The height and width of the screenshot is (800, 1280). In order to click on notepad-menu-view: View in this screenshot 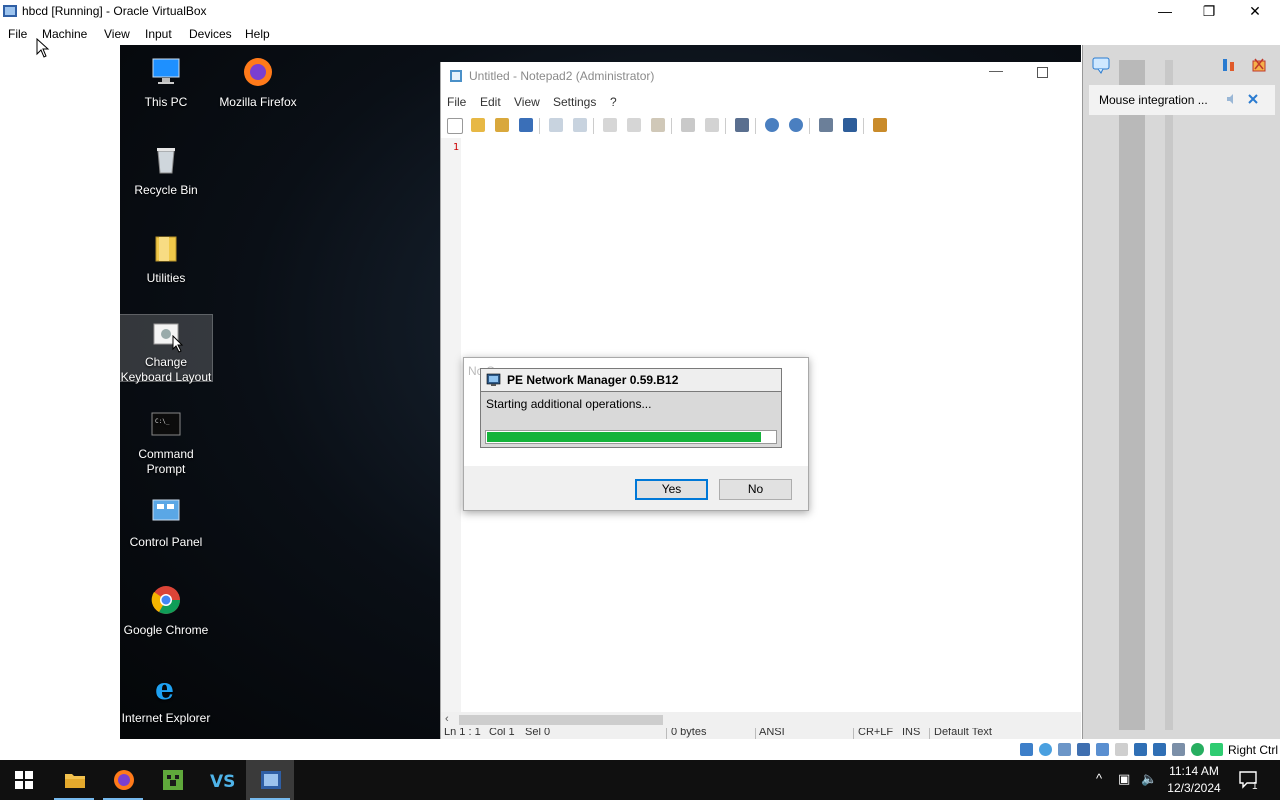, I will do `click(527, 102)`.